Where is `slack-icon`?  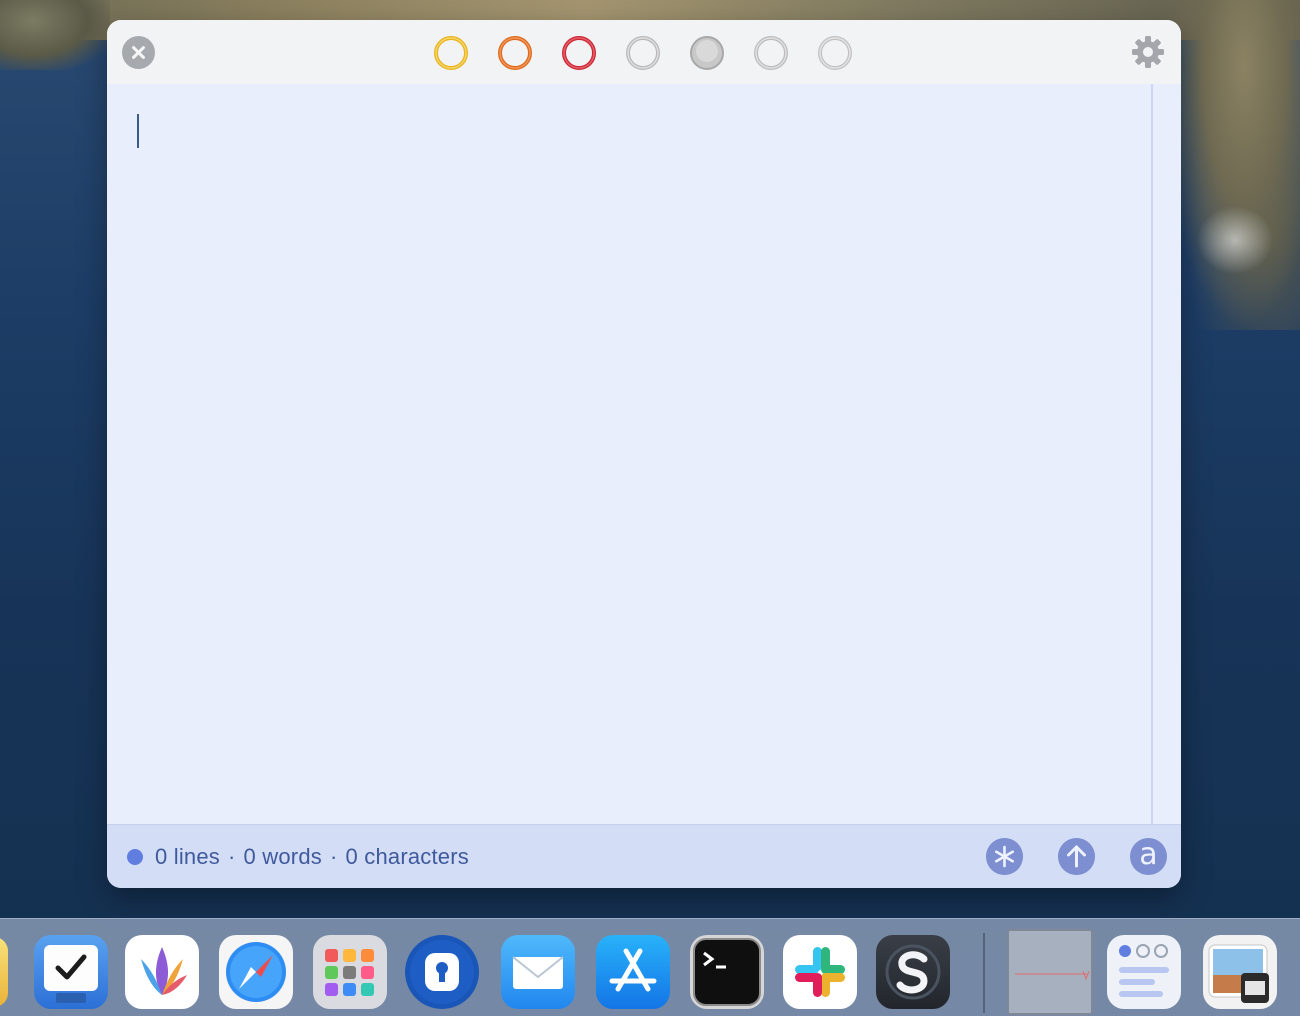 slack-icon is located at coordinates (820, 972).